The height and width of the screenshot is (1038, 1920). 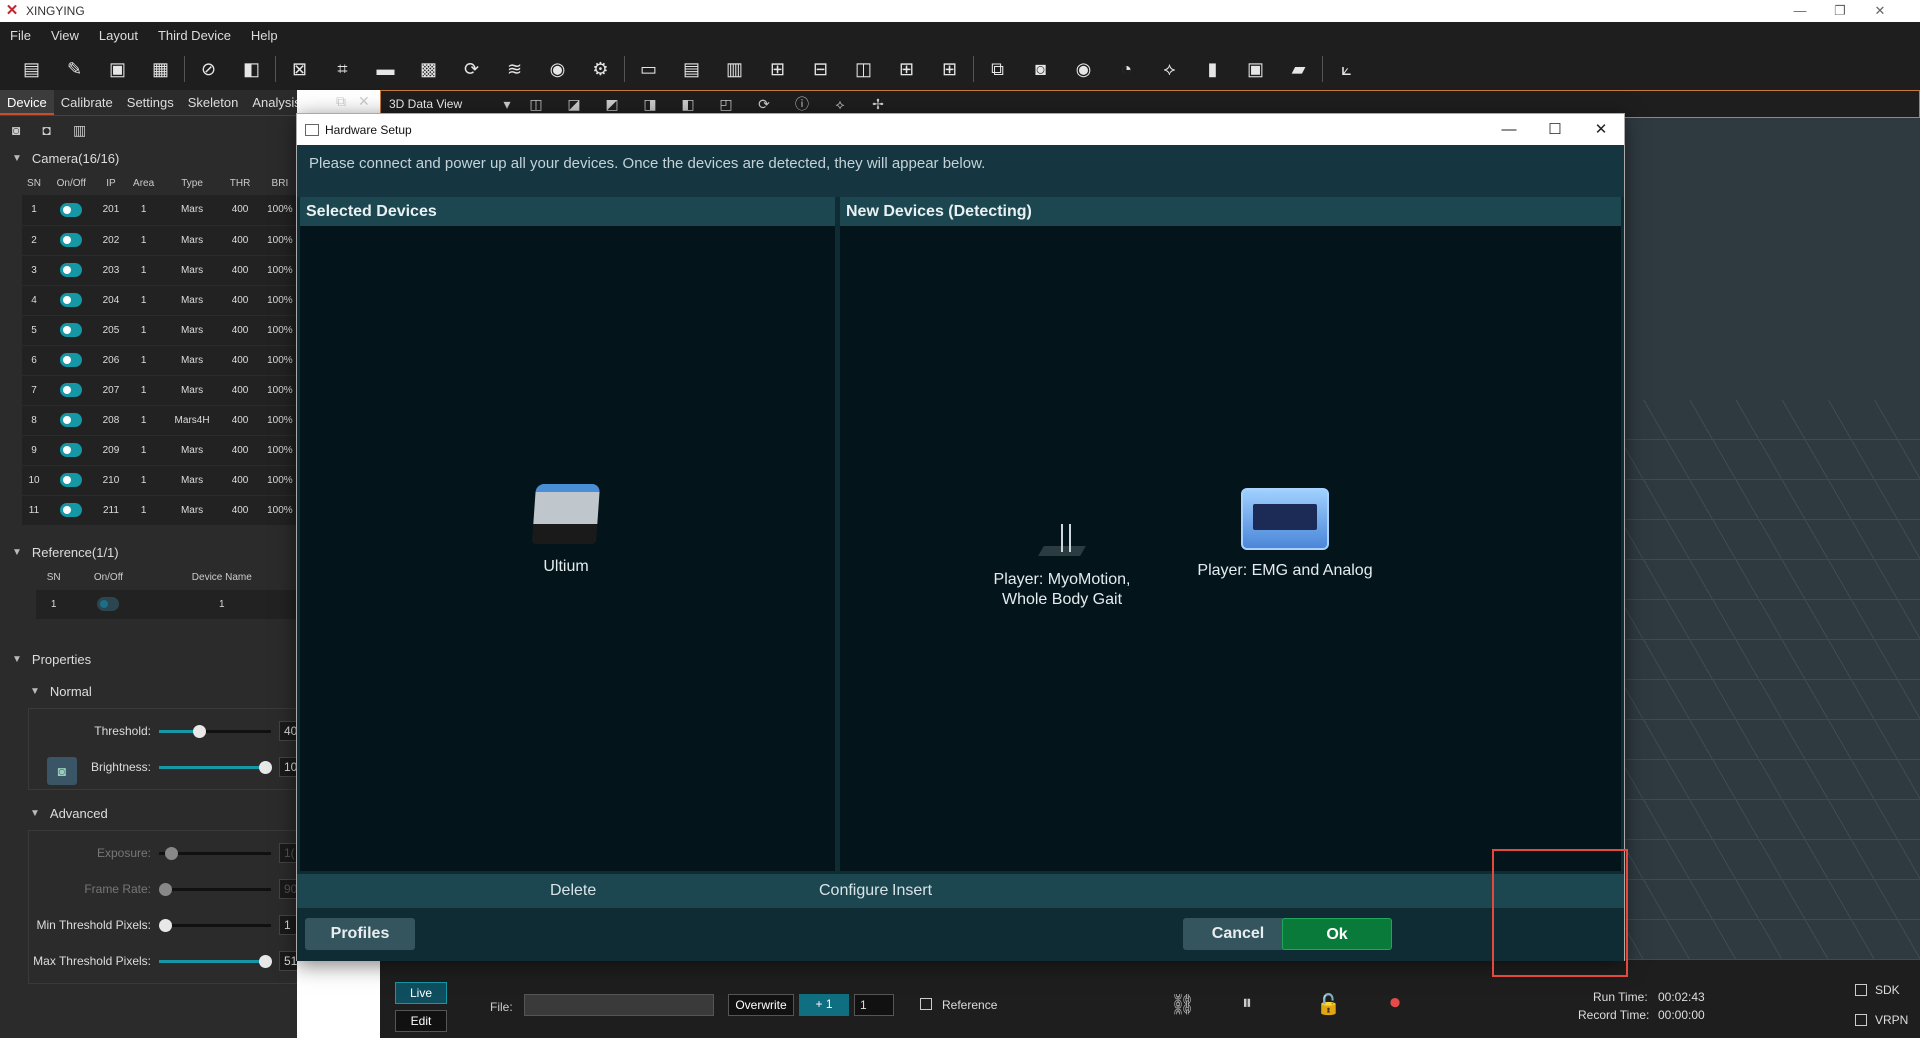 What do you see at coordinates (16, 130) in the screenshot?
I see `camera-icon: ◙` at bounding box center [16, 130].